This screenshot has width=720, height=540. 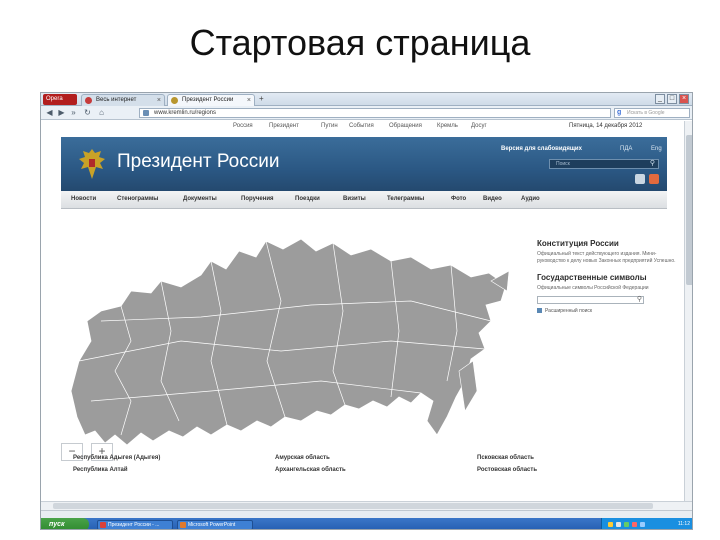 I want to click on current-date: Пятница, 14 декабря 2012, so click(x=606, y=126).